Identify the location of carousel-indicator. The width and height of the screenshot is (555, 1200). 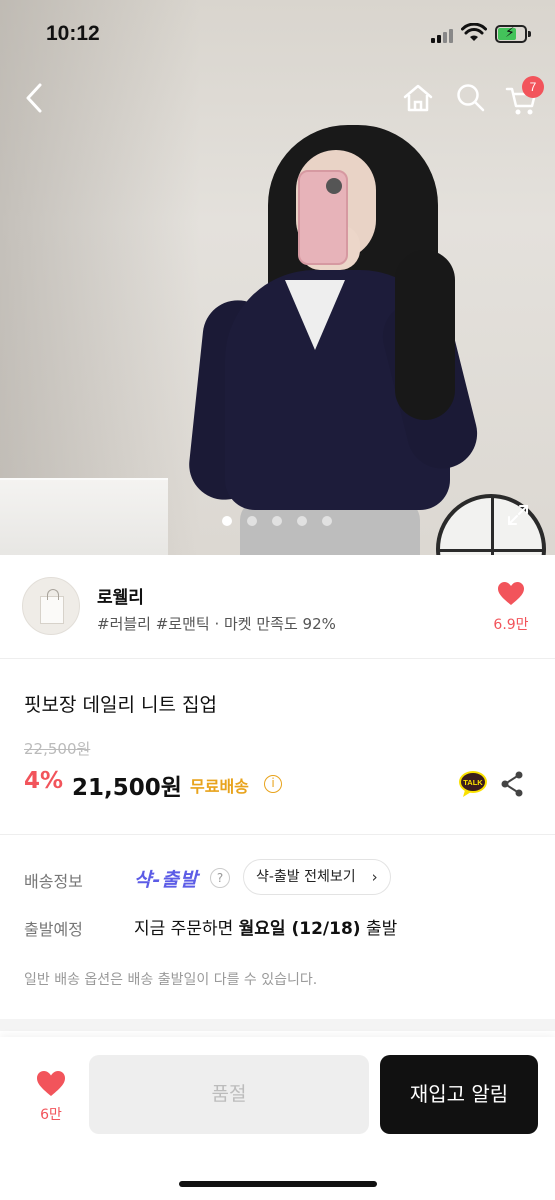
(277, 522).